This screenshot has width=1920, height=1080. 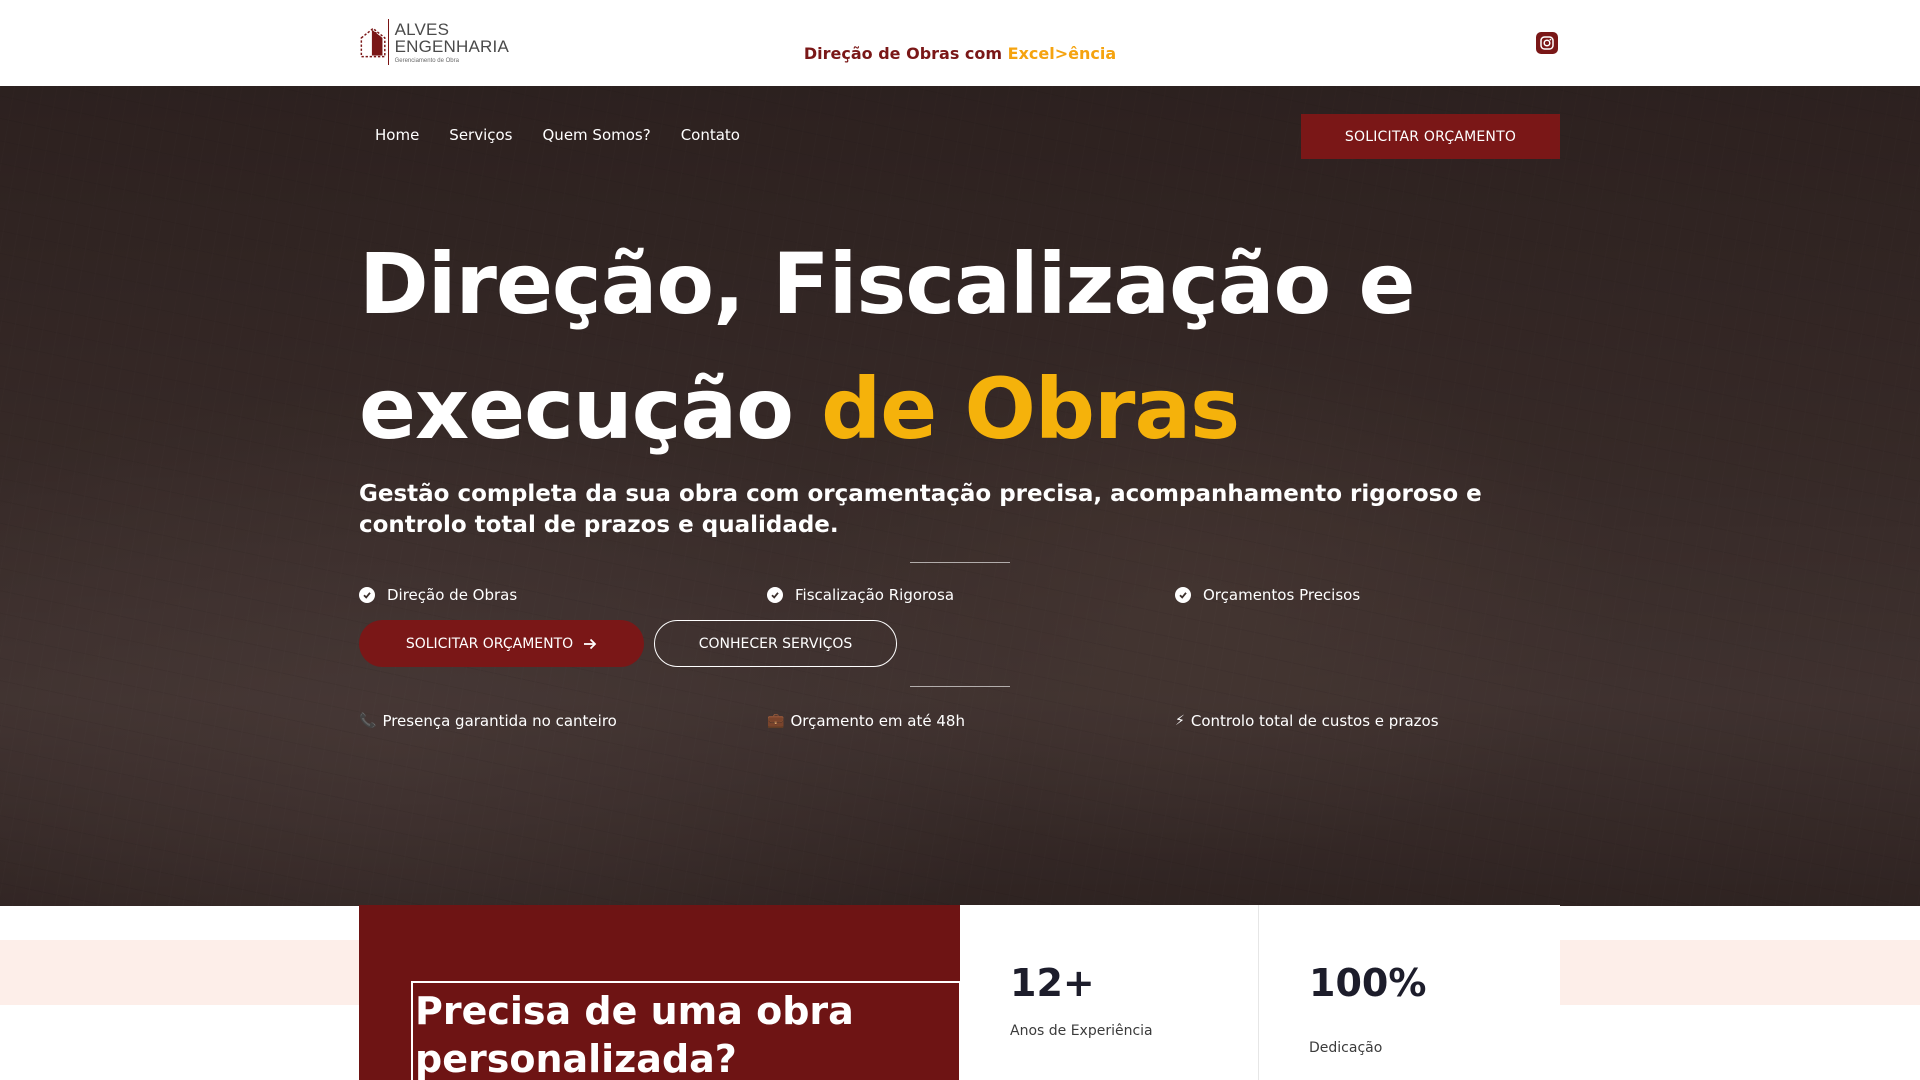 I want to click on request-quote-nav-button: SOLICITAR ORÇAMENTO, so click(x=1430, y=136).